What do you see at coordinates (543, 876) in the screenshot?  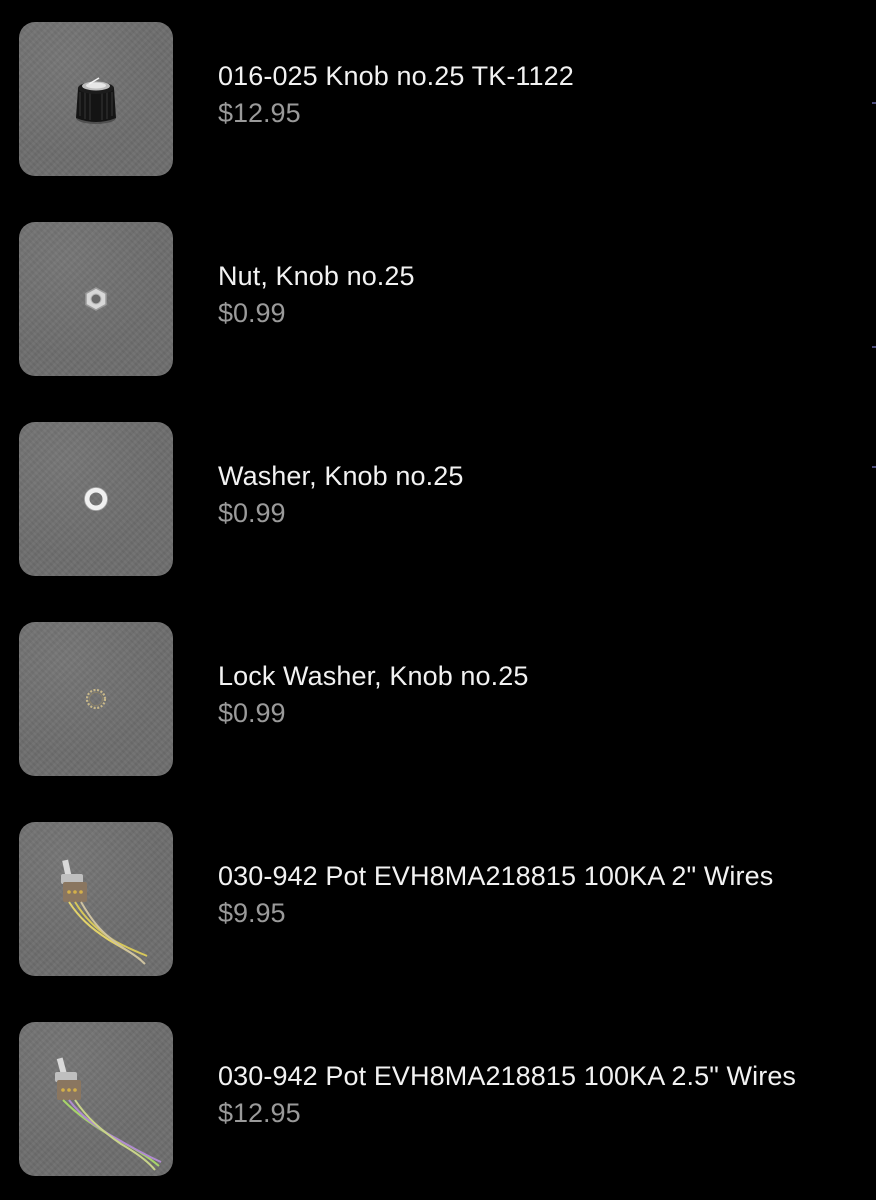 I see `product-title: 030-942 Pot EVH8MA218815 100KA 2" Wires` at bounding box center [543, 876].